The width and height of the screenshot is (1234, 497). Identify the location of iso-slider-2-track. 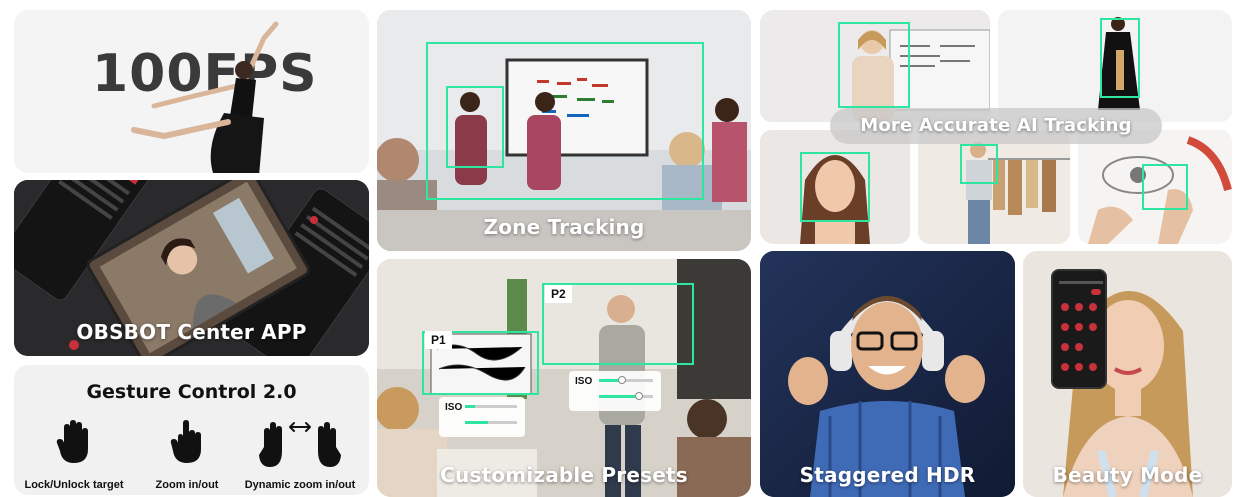
(626, 380).